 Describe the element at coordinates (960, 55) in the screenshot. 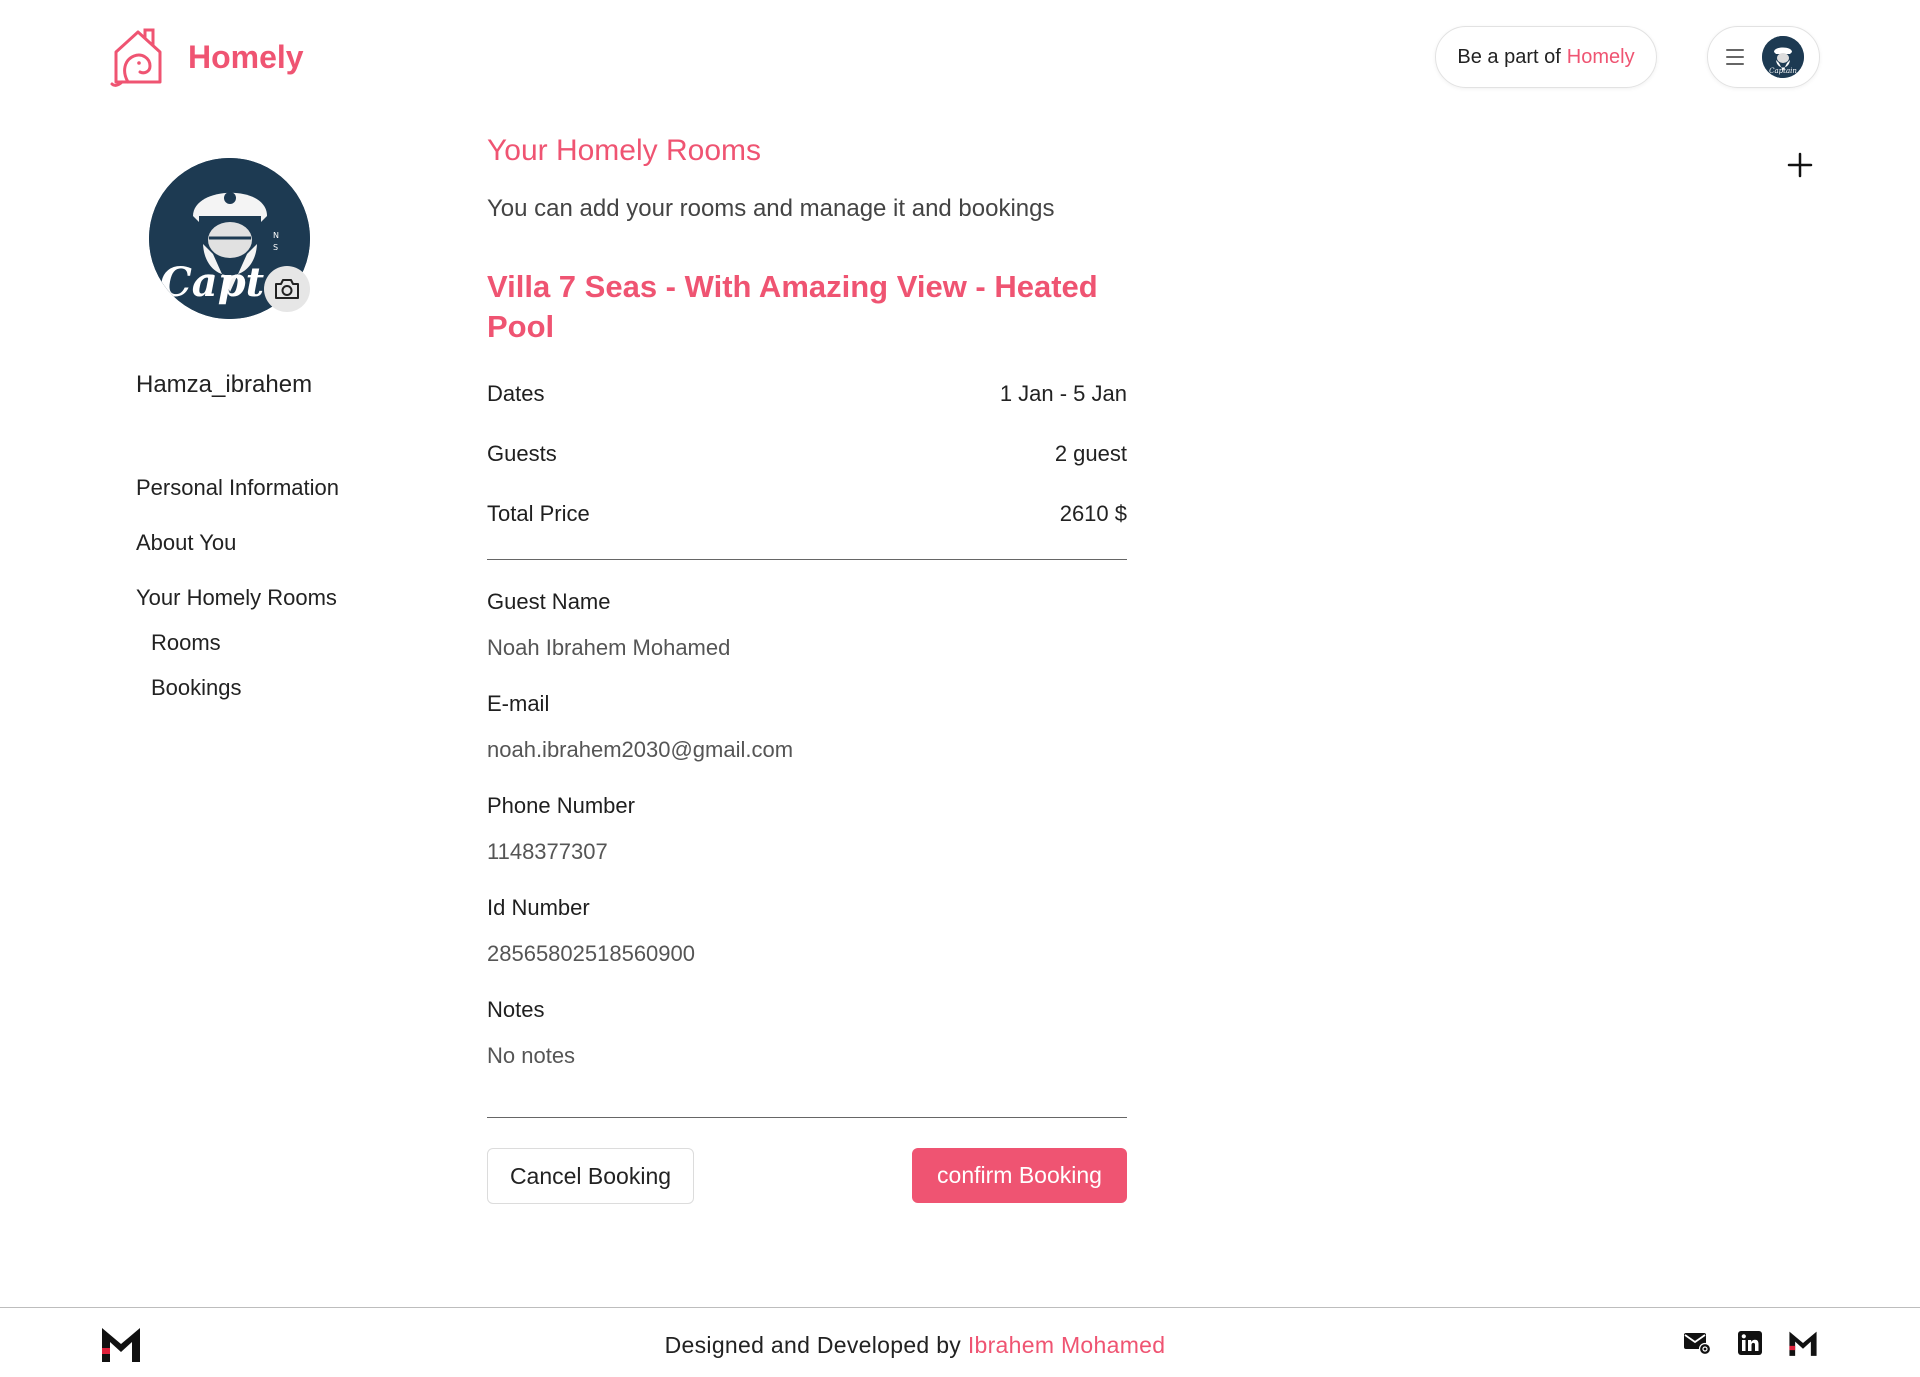

I see `header: Homely Be a part of Homely Captain` at that location.